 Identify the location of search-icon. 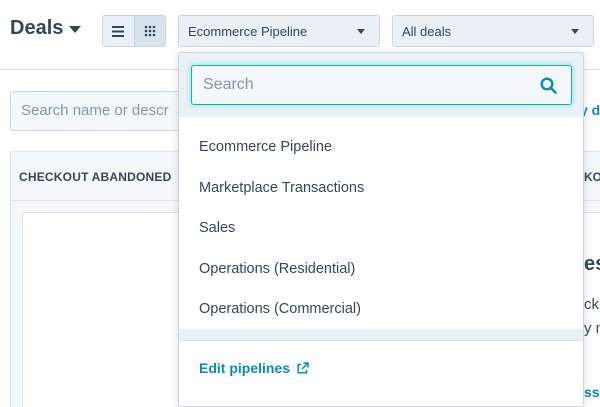
(548, 85).